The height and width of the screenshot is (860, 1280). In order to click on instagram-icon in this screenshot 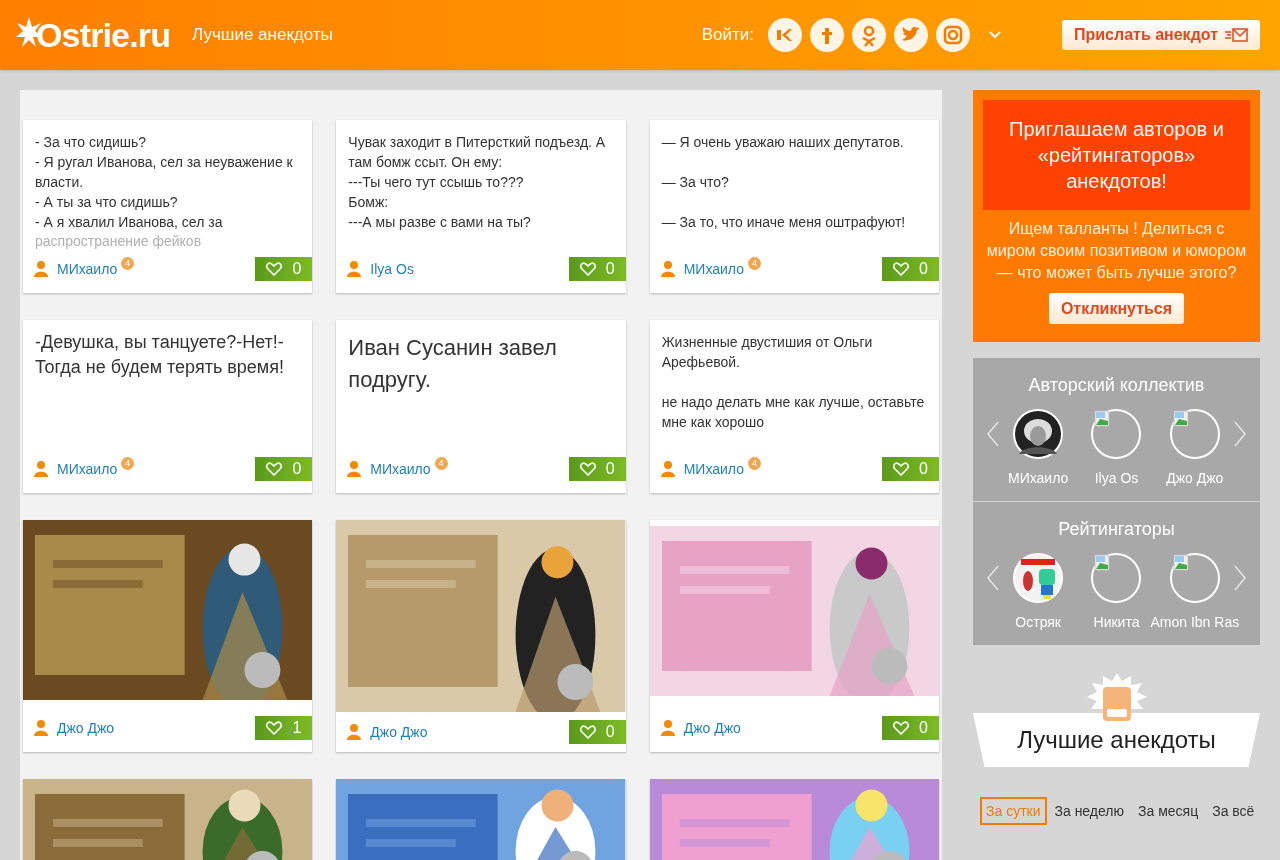, I will do `click(952, 35)`.